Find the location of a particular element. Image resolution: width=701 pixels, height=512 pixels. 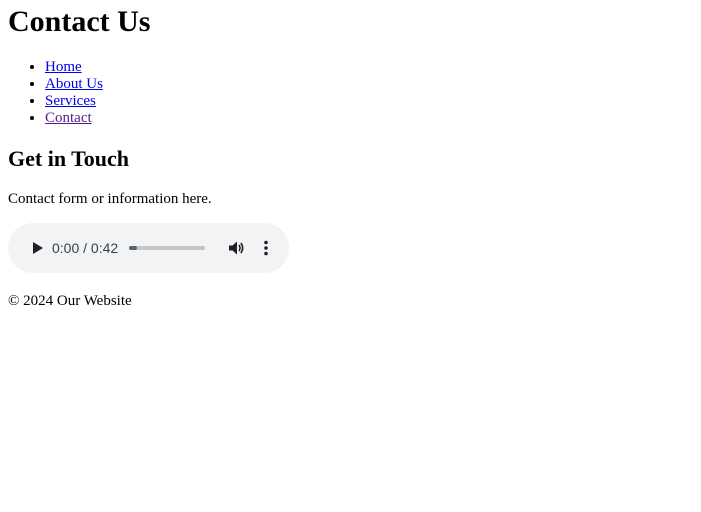

footer-text: © 2024 Our Website is located at coordinates (70, 301).